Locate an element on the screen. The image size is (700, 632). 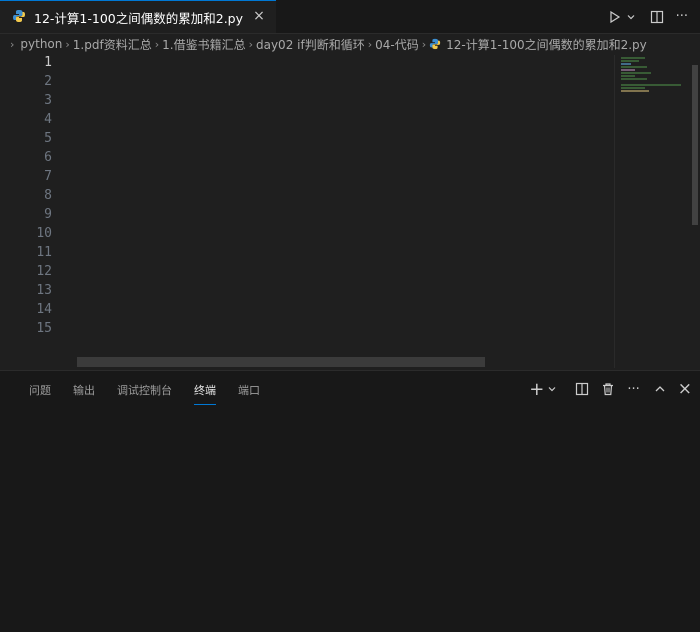
breadcrumb-item: python is located at coordinates (41, 44).